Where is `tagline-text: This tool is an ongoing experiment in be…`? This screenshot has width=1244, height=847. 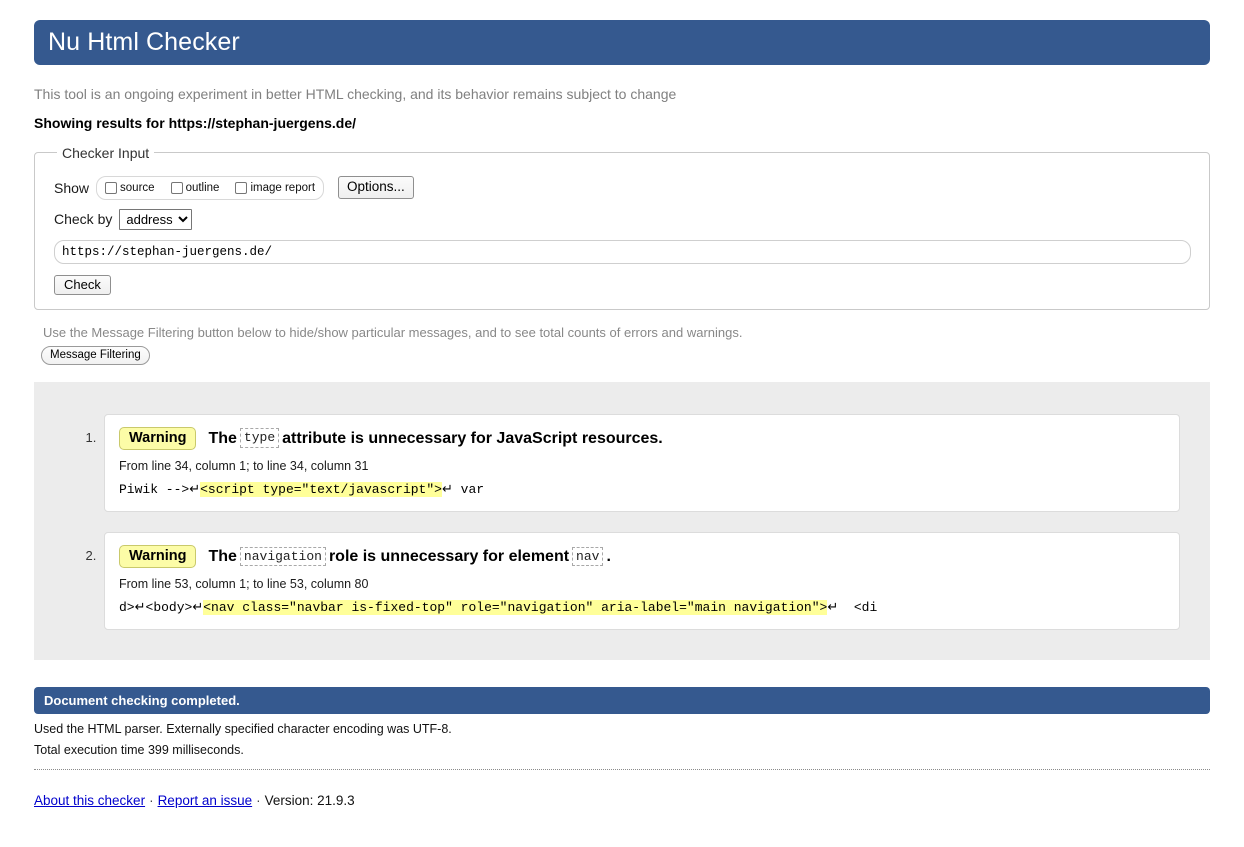
tagline-text: This tool is an ongoing experiment in be… is located at coordinates (355, 94).